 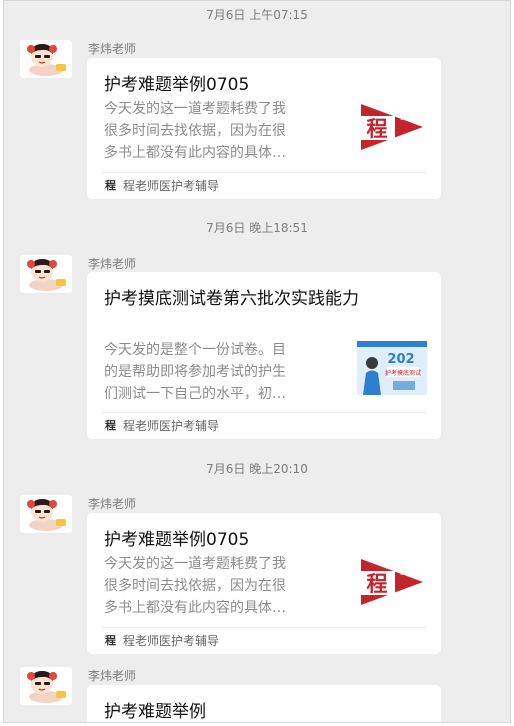 I want to click on thumb-caption: 护考摸底测试, so click(x=403, y=373).